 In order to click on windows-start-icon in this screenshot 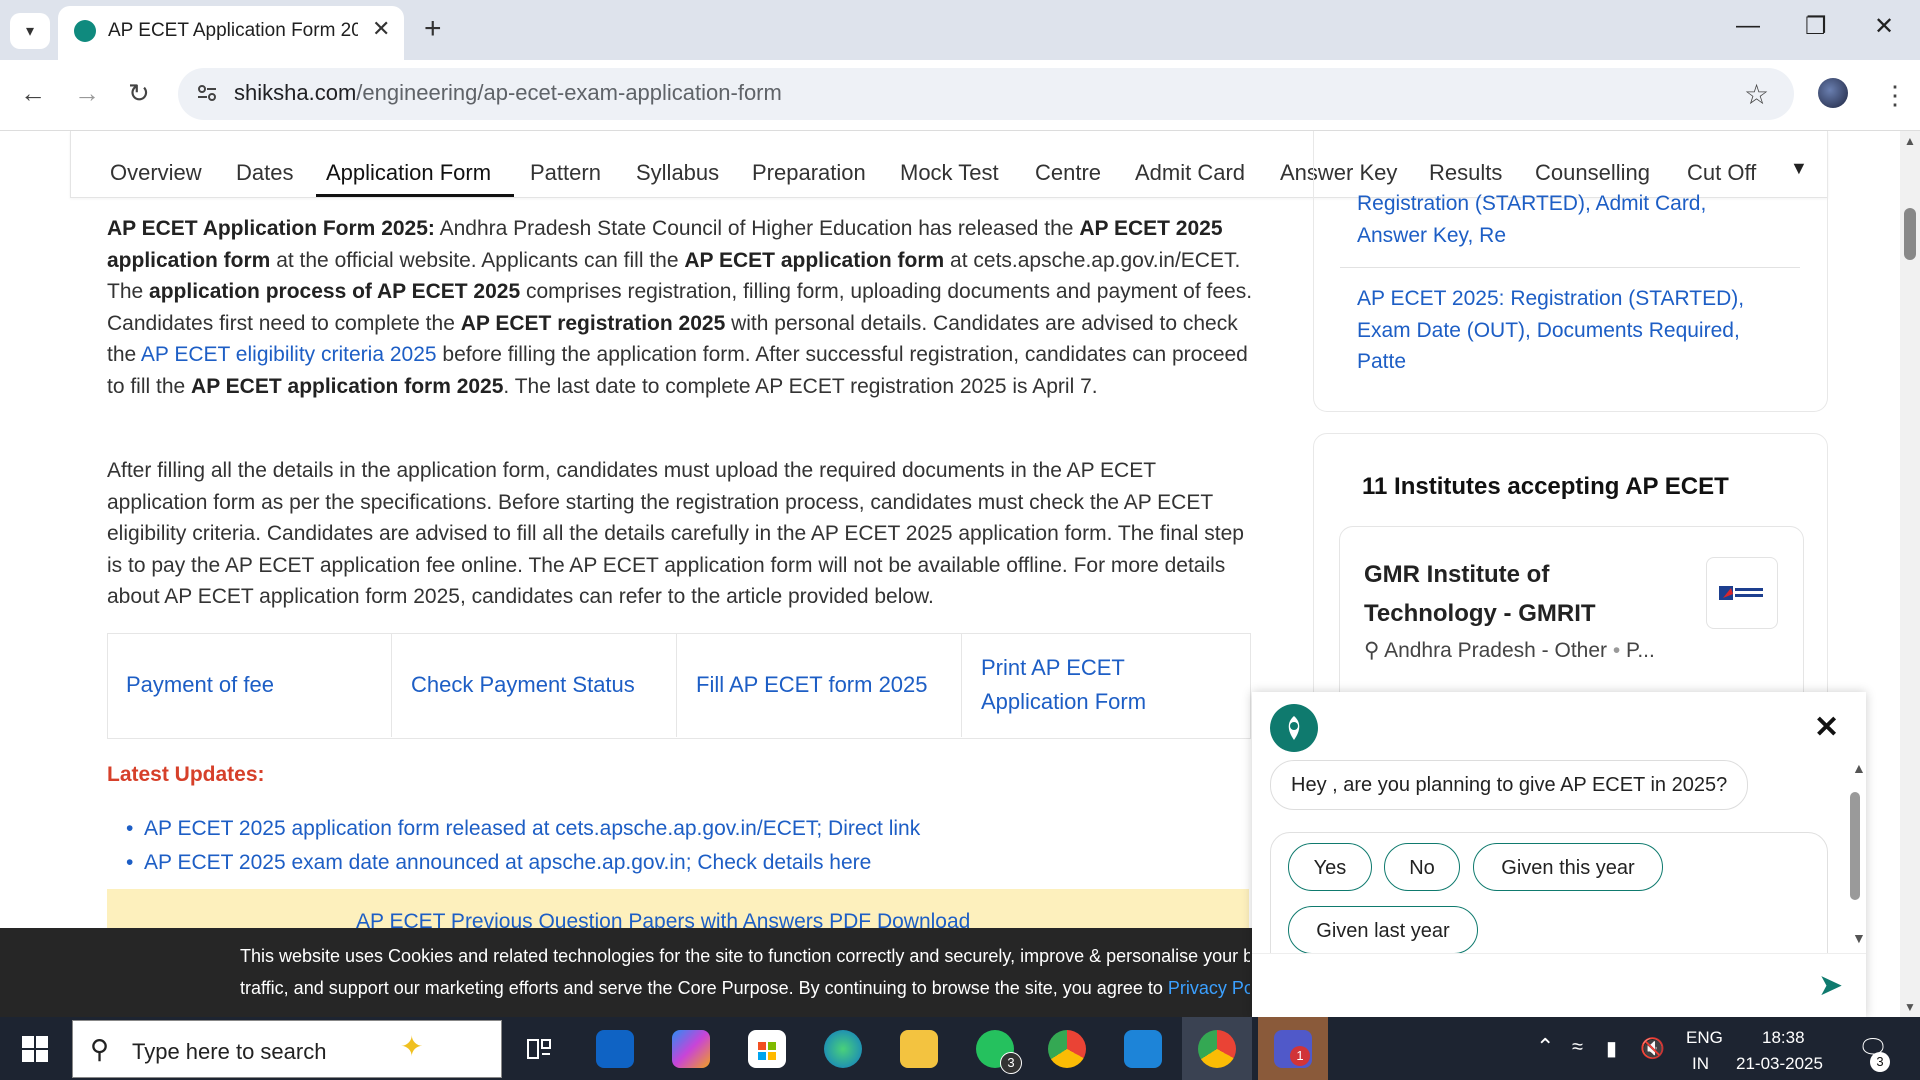, I will do `click(35, 1049)`.